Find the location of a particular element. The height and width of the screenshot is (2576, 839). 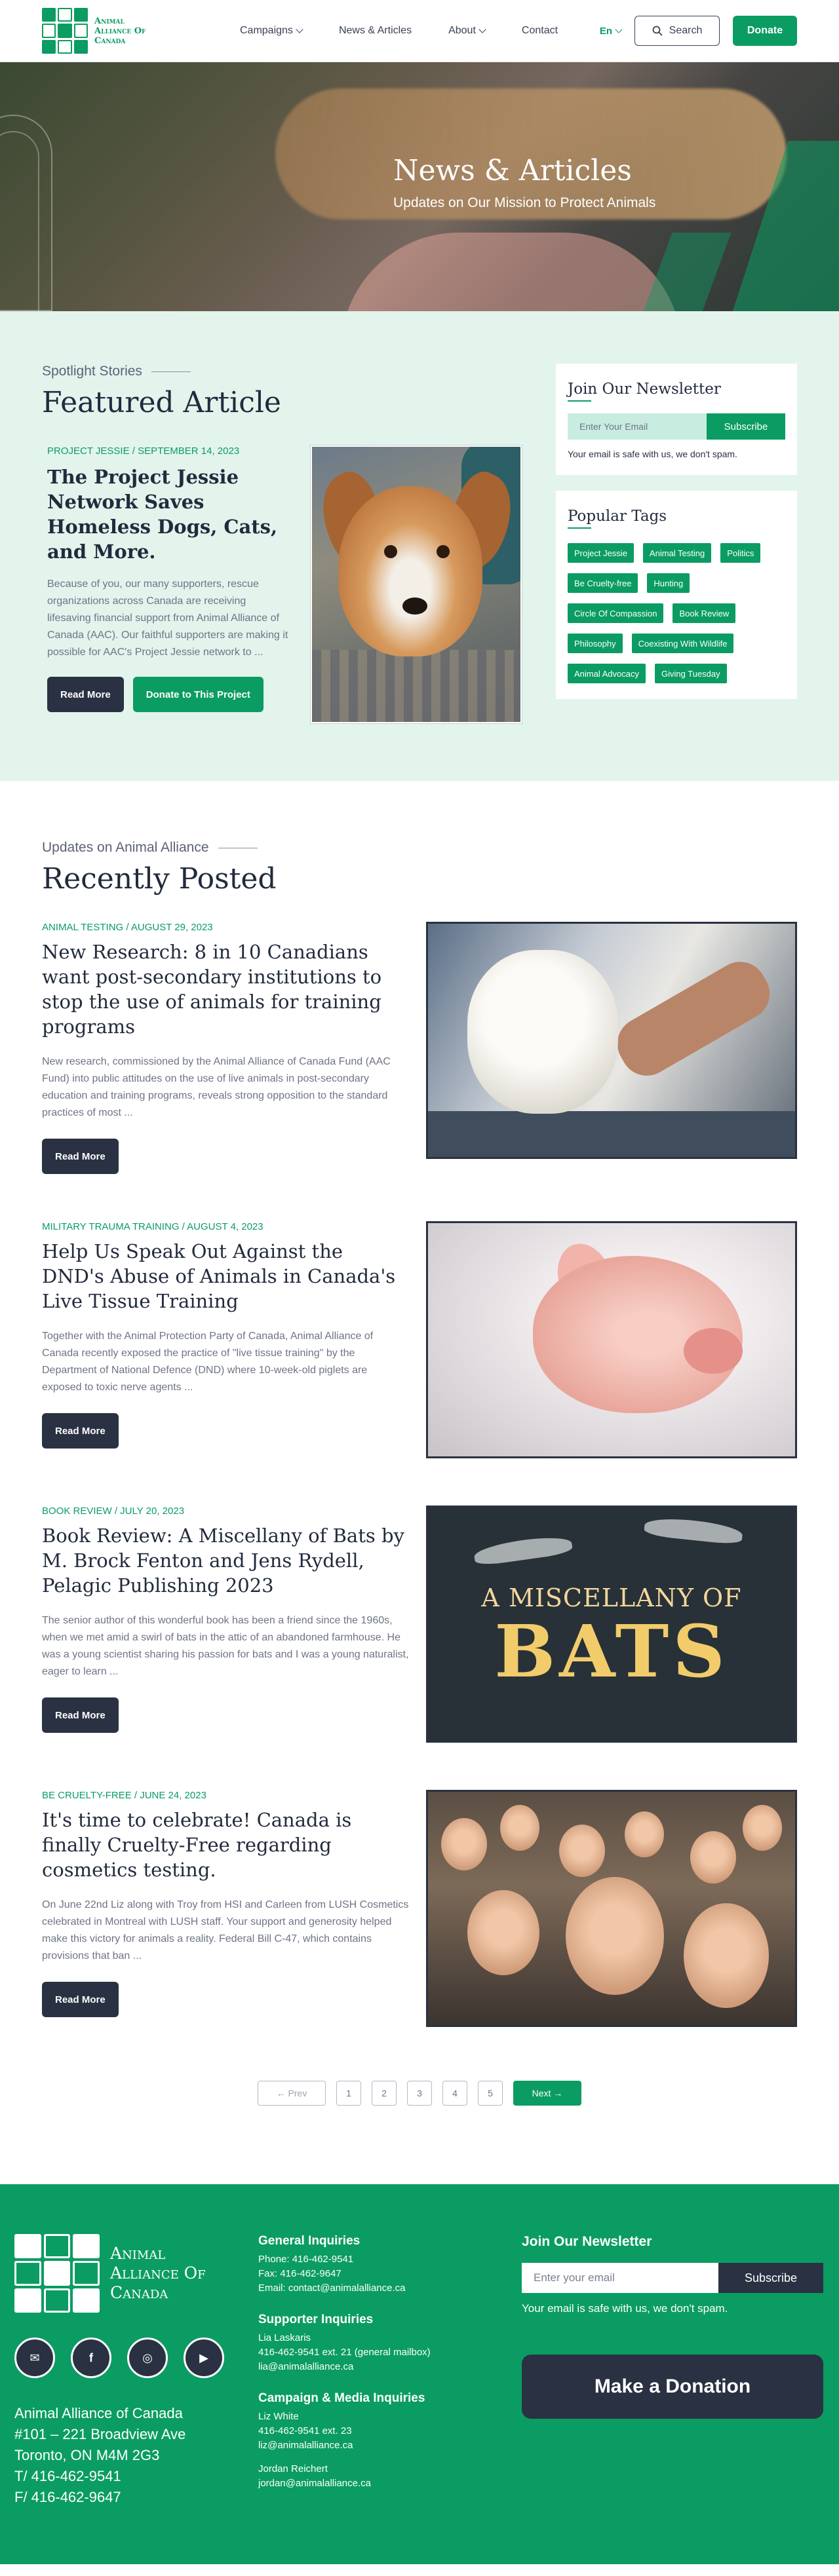

contact-line: Lia Laskaris is located at coordinates (284, 2337).